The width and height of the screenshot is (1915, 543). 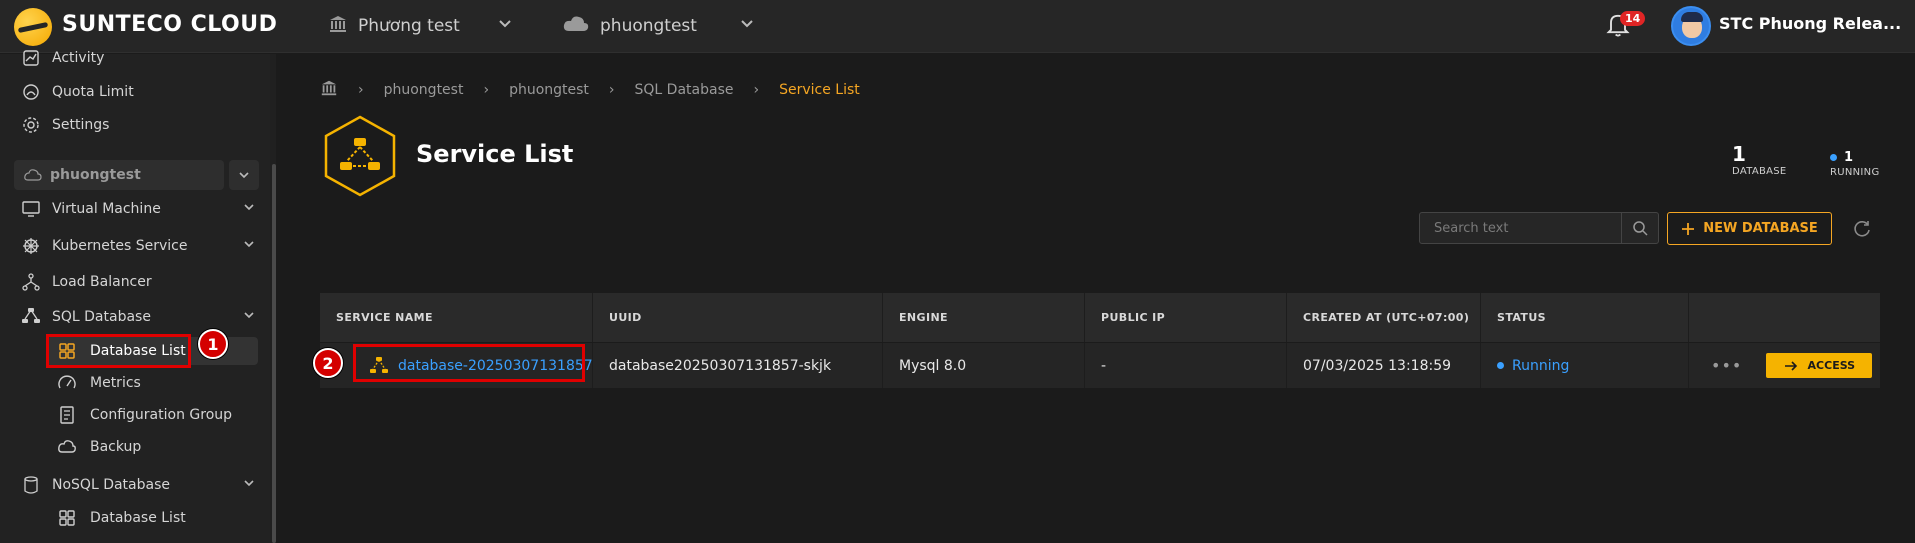 What do you see at coordinates (1833, 157) in the screenshot?
I see `running-dot-icon` at bounding box center [1833, 157].